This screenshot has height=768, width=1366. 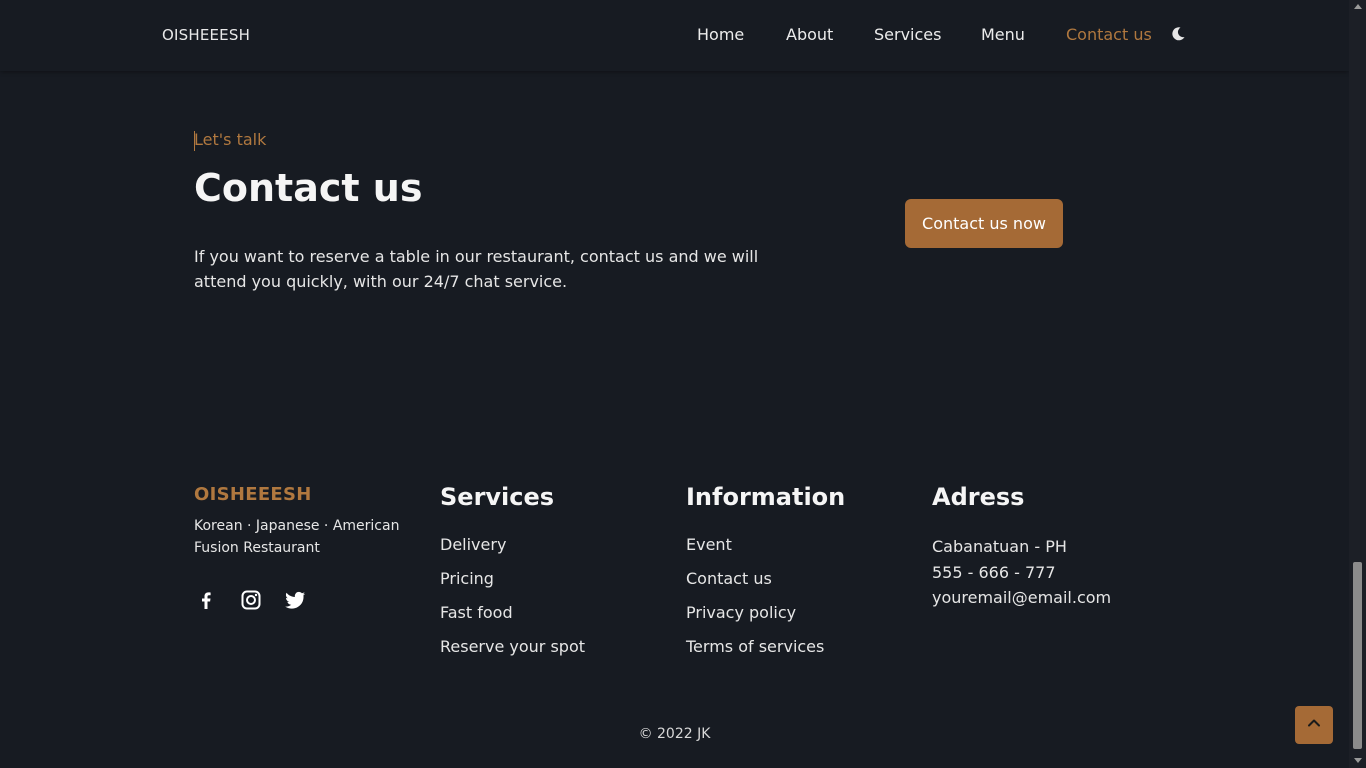 What do you see at coordinates (994, 572) in the screenshot?
I see `address-phone: 555 - 666 - 777` at bounding box center [994, 572].